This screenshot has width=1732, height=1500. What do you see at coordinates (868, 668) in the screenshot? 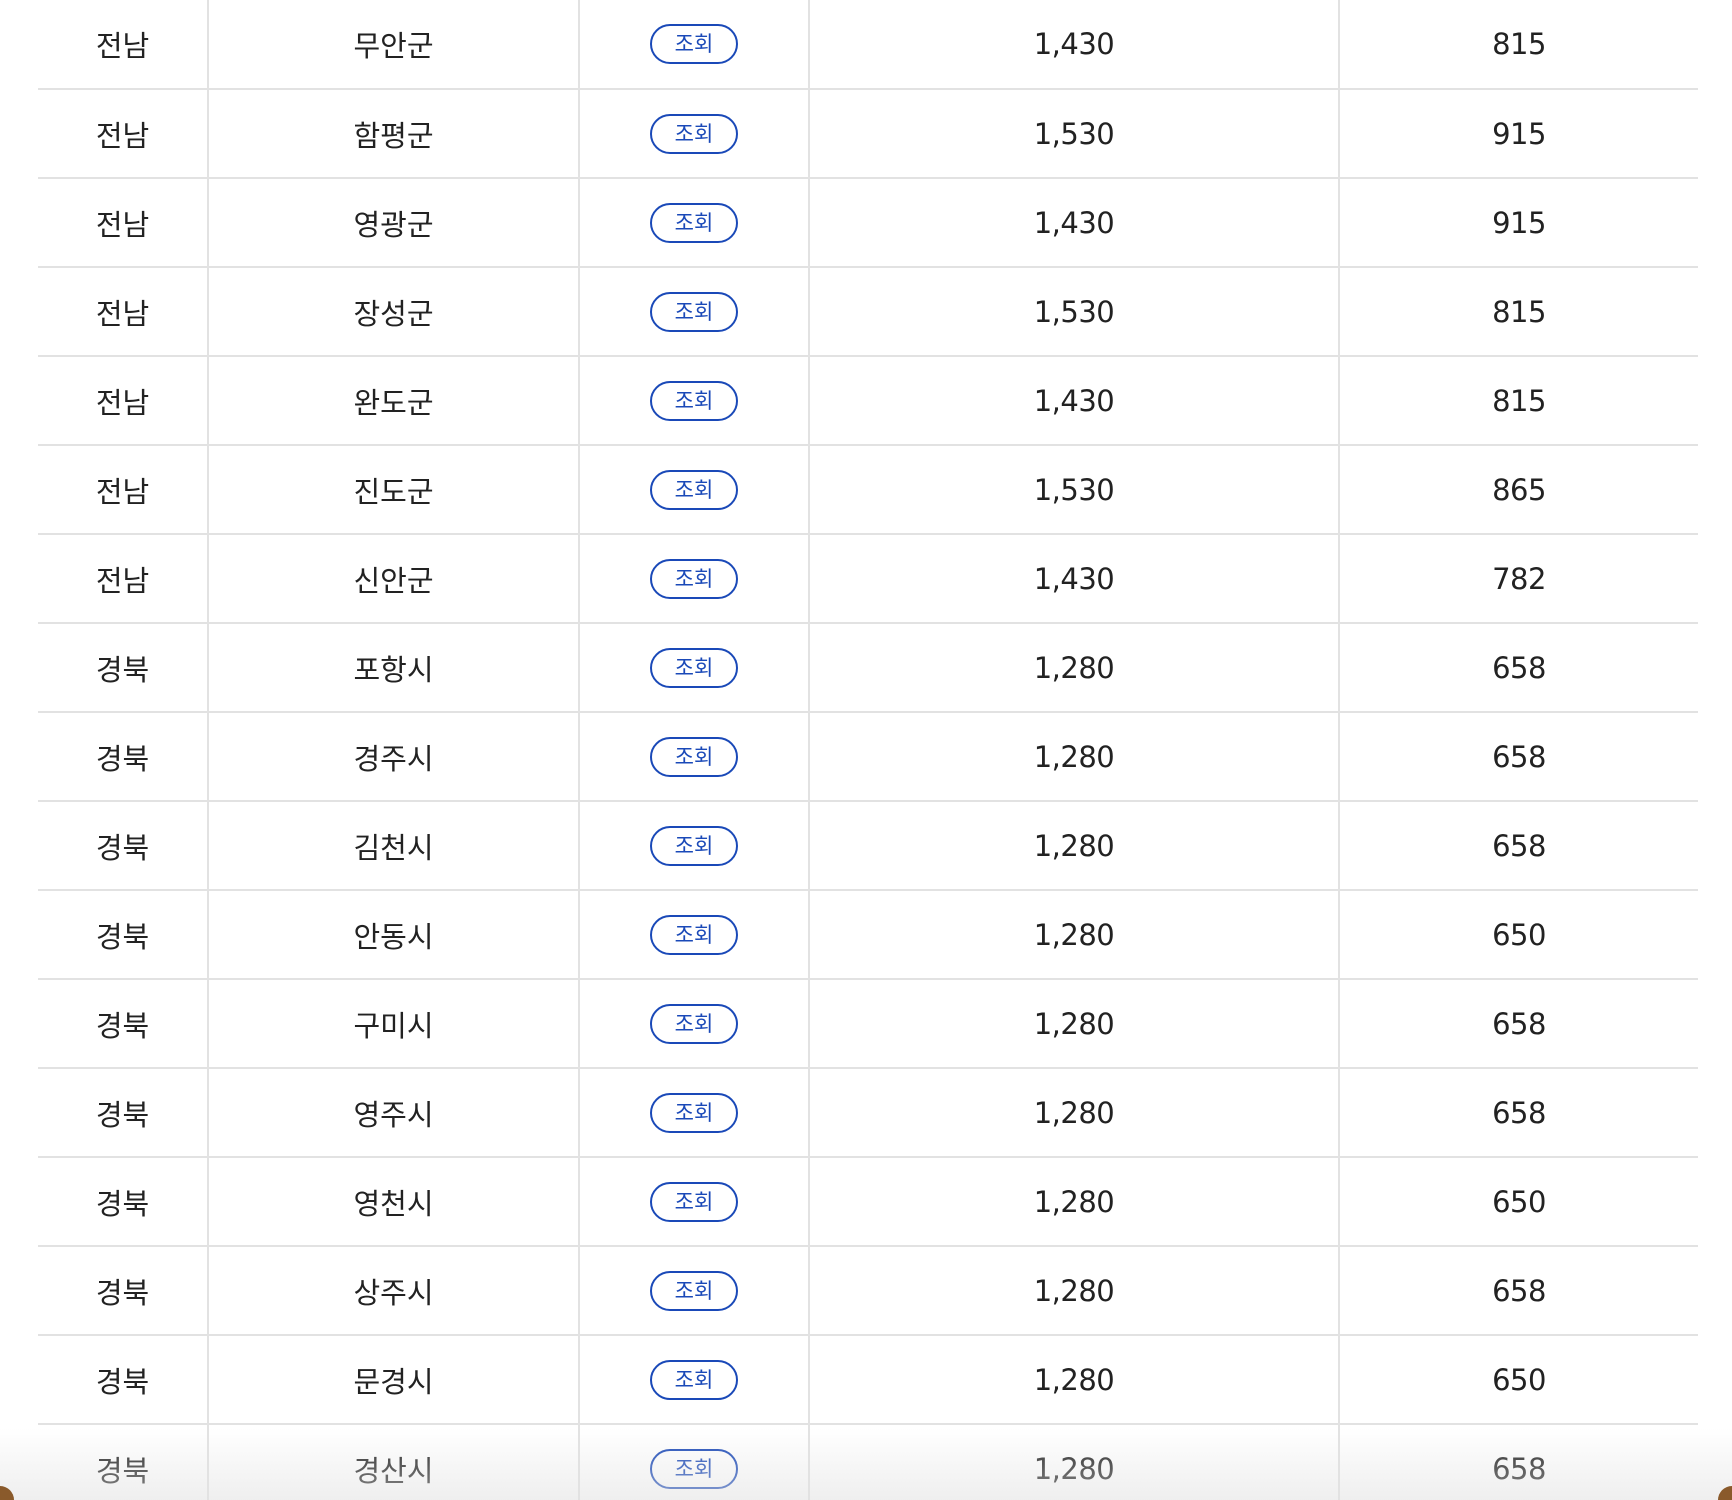
I see `table-row: 경북 포항시 조회 1,280 658` at bounding box center [868, 668].